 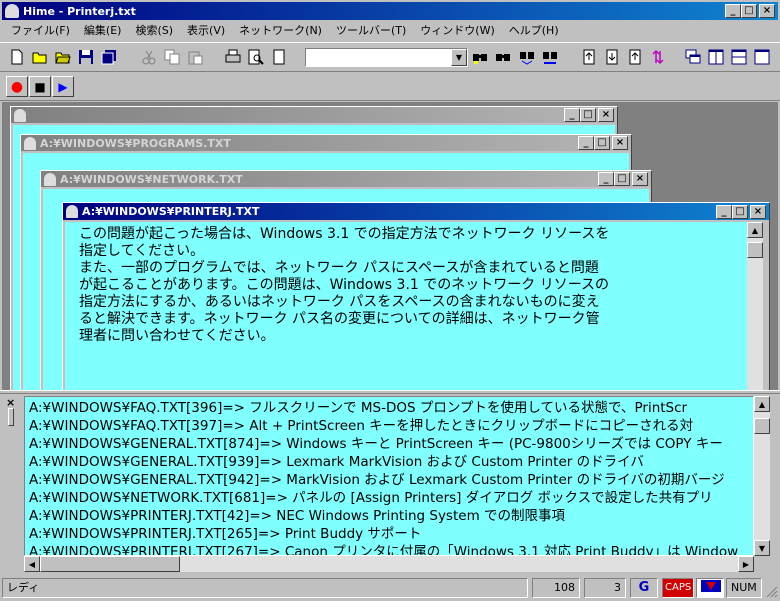 I want to click on scroll-up-button: ▲, so click(x=755, y=230).